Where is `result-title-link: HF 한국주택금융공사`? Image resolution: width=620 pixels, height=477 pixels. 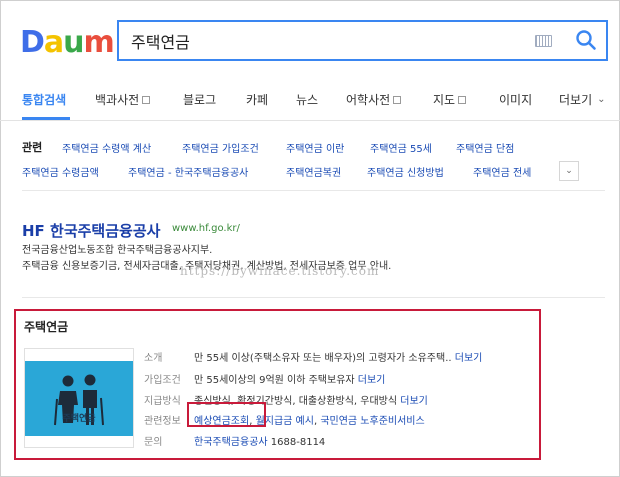 result-title-link: HF 한국주택금융공사 is located at coordinates (91, 230).